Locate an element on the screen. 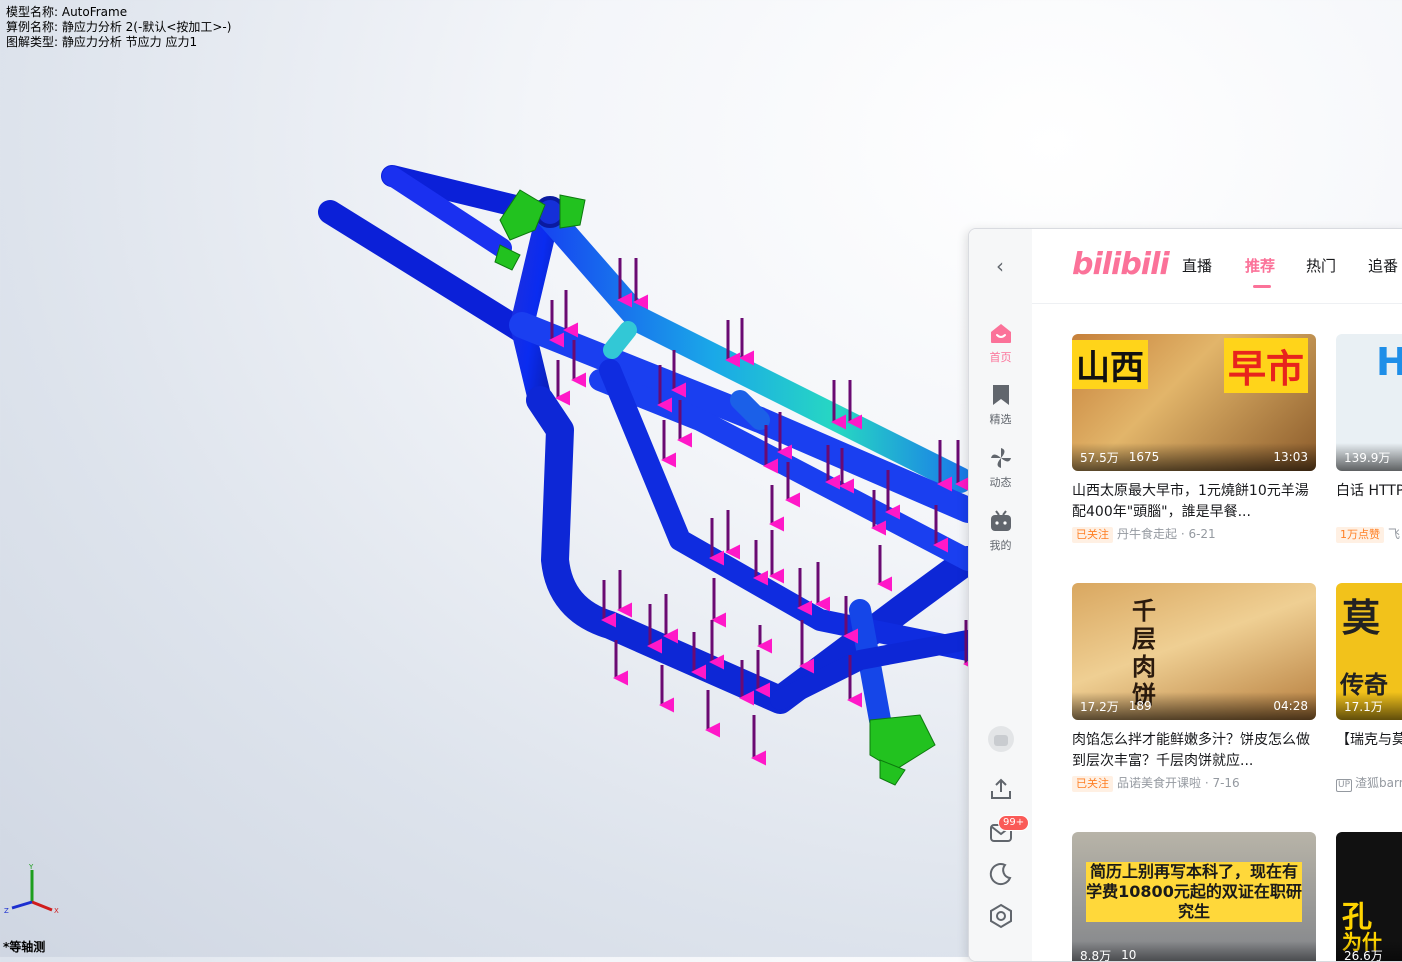 This screenshot has height=962, width=1402. pinwheel-icon is located at coordinates (1001, 458).